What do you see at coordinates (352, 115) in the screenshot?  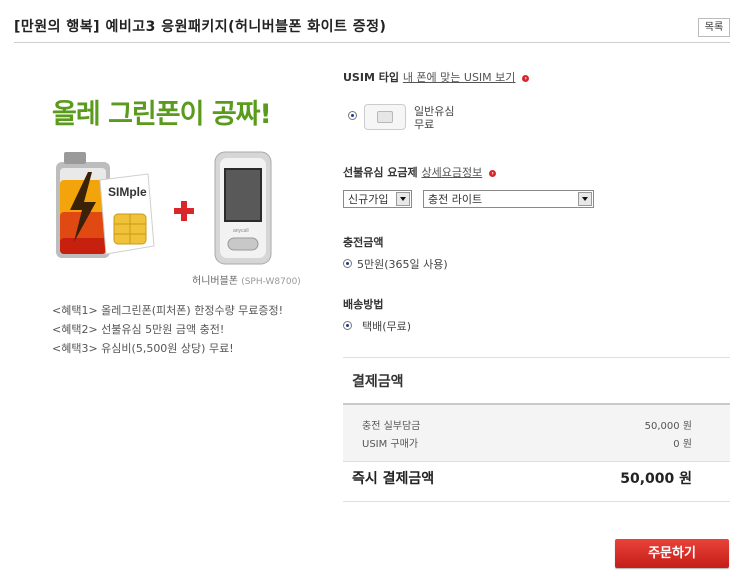 I see `usim-radio` at bounding box center [352, 115].